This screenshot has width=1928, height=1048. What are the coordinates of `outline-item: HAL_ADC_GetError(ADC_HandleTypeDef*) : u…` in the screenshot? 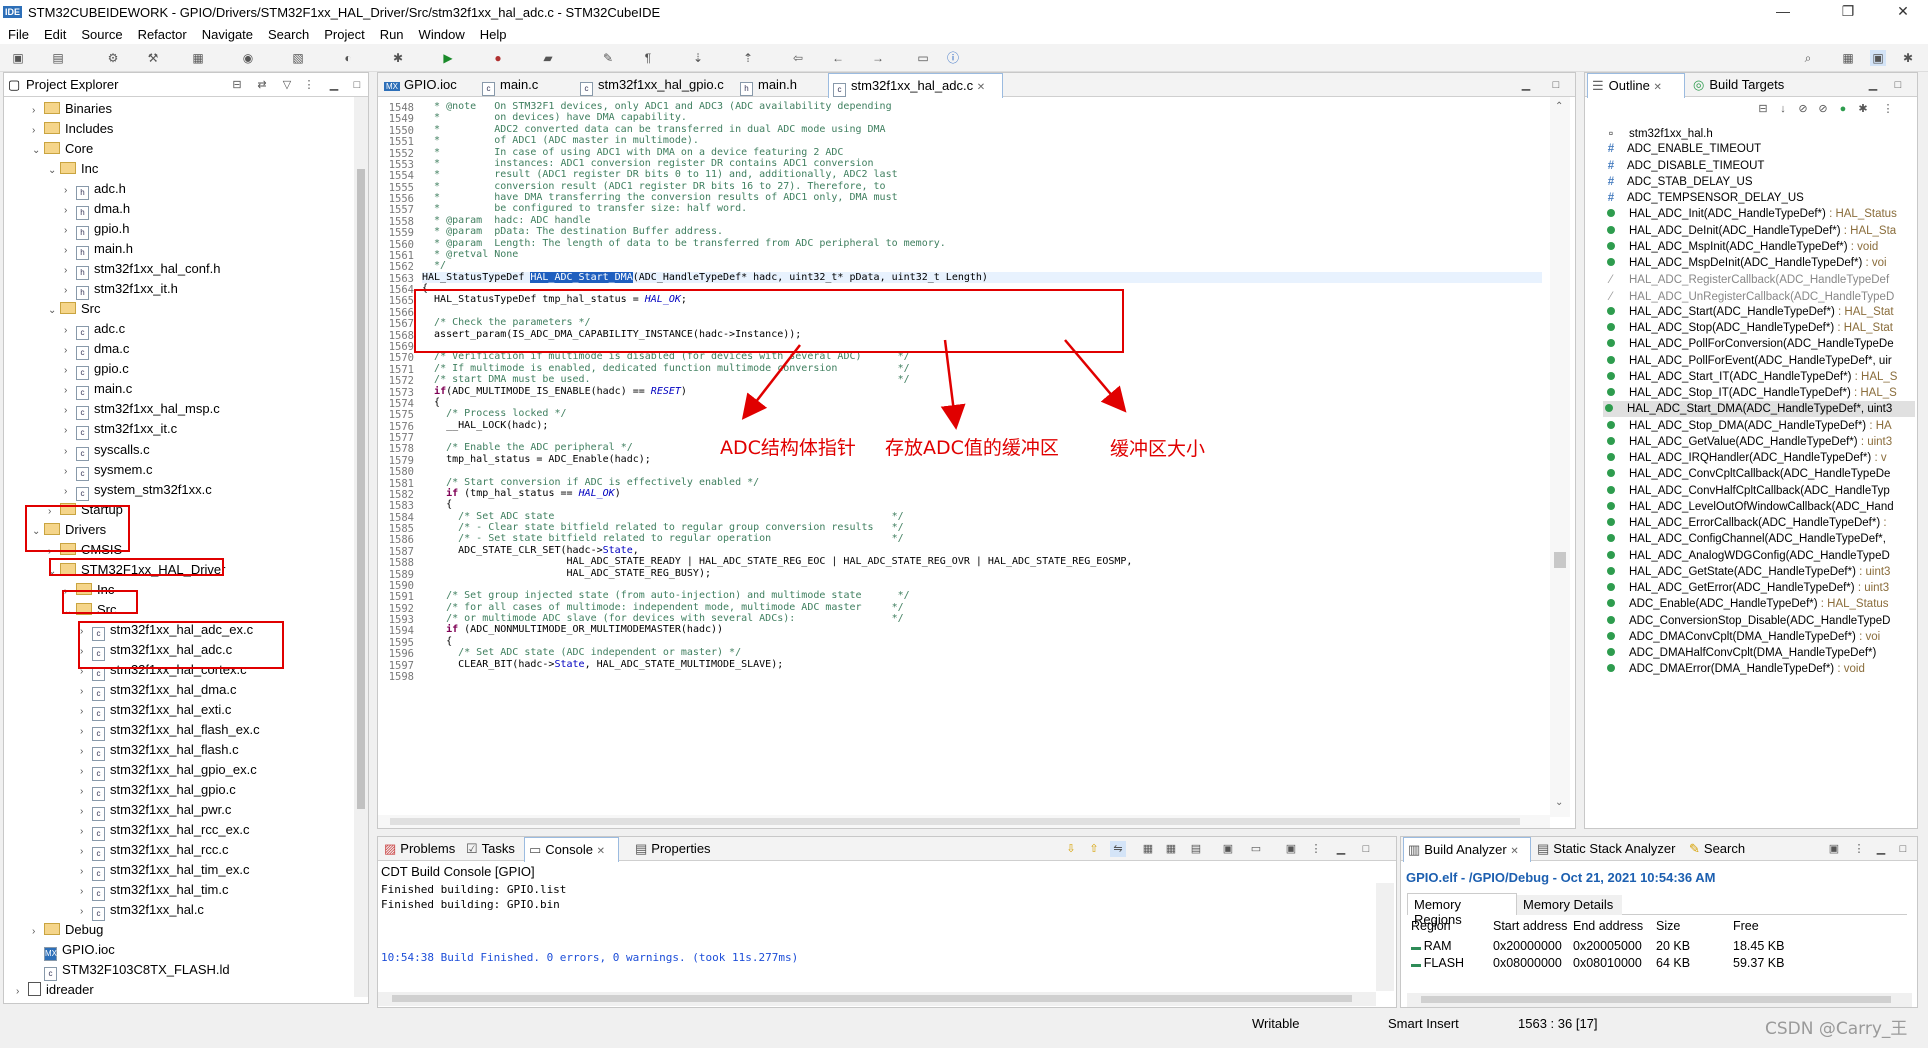 It's located at (1747, 588).